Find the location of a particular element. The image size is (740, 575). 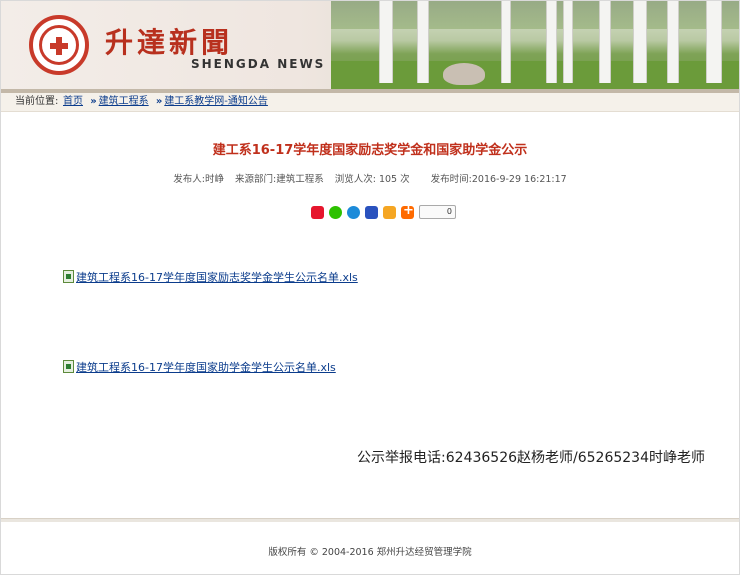

wechat-icon is located at coordinates (335, 212).